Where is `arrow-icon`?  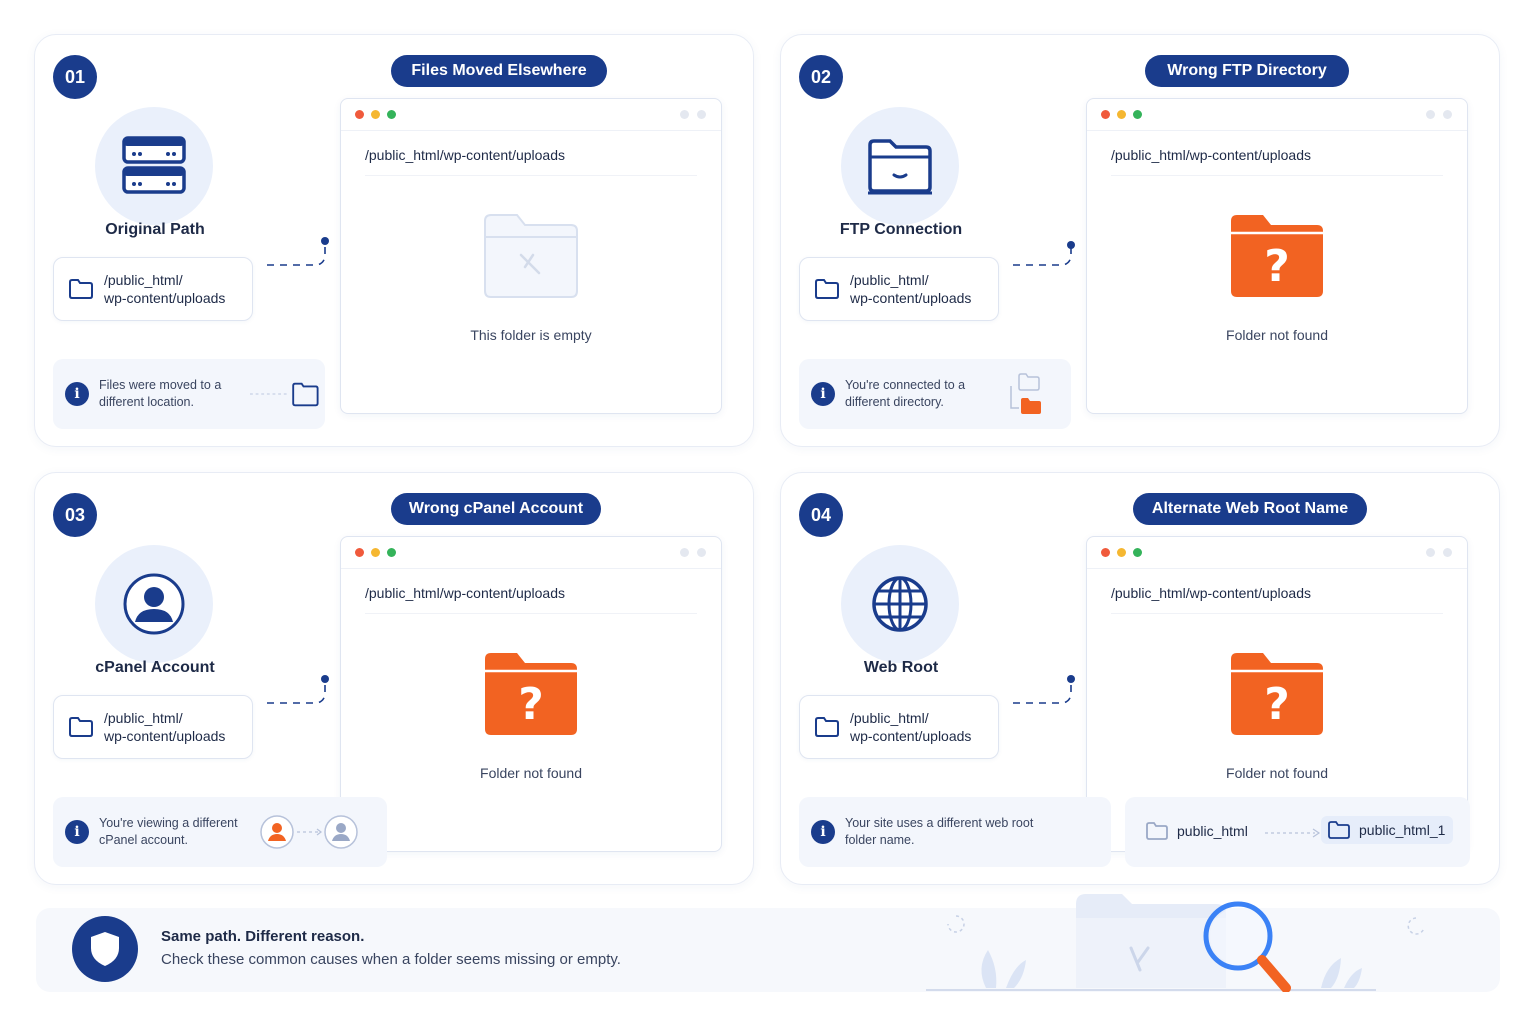
arrow-icon is located at coordinates (1293, 833).